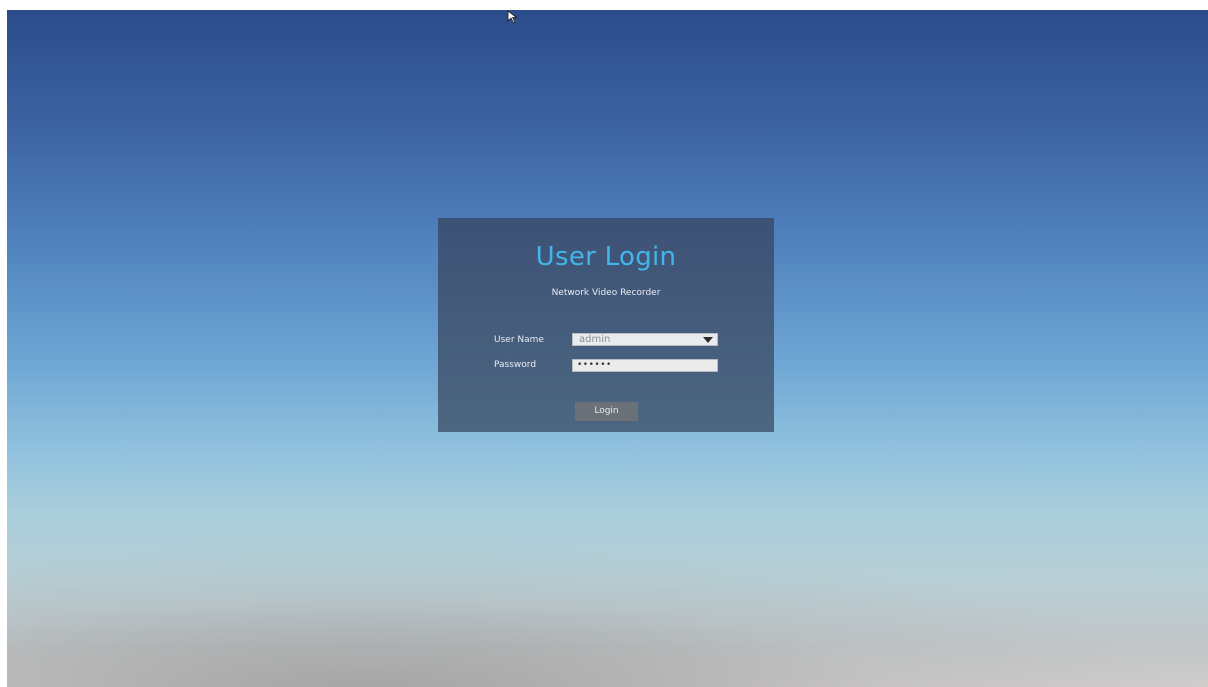 Image resolution: width=1208 pixels, height=687 pixels. I want to click on dialog-title: User Login, so click(606, 257).